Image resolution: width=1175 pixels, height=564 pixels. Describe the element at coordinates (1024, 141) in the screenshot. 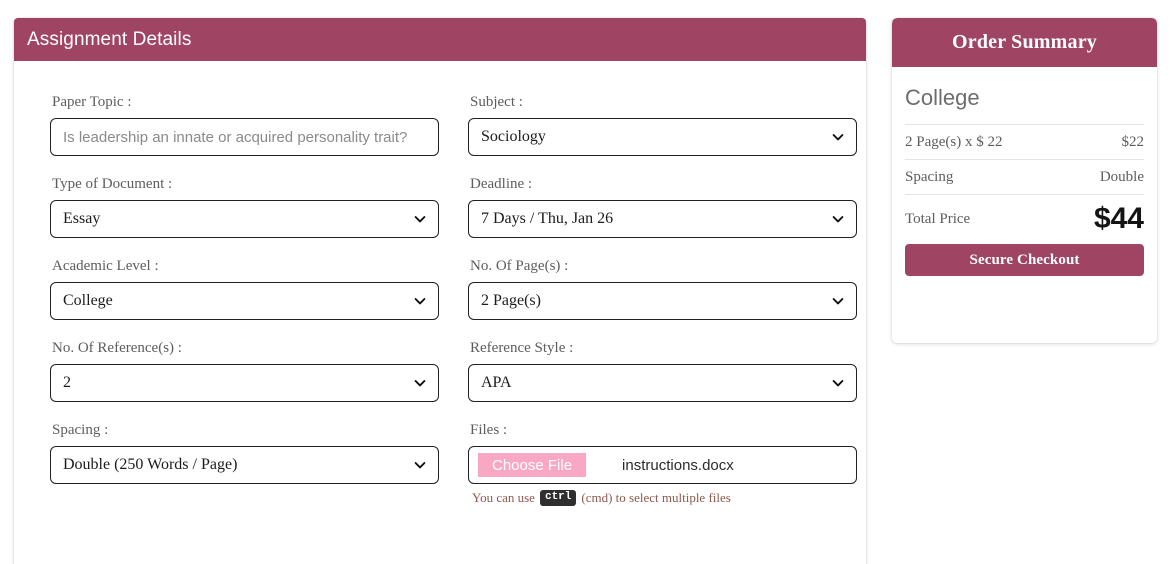

I see `summary-row-pages: 2 Page(s) x $ 22 $22` at that location.